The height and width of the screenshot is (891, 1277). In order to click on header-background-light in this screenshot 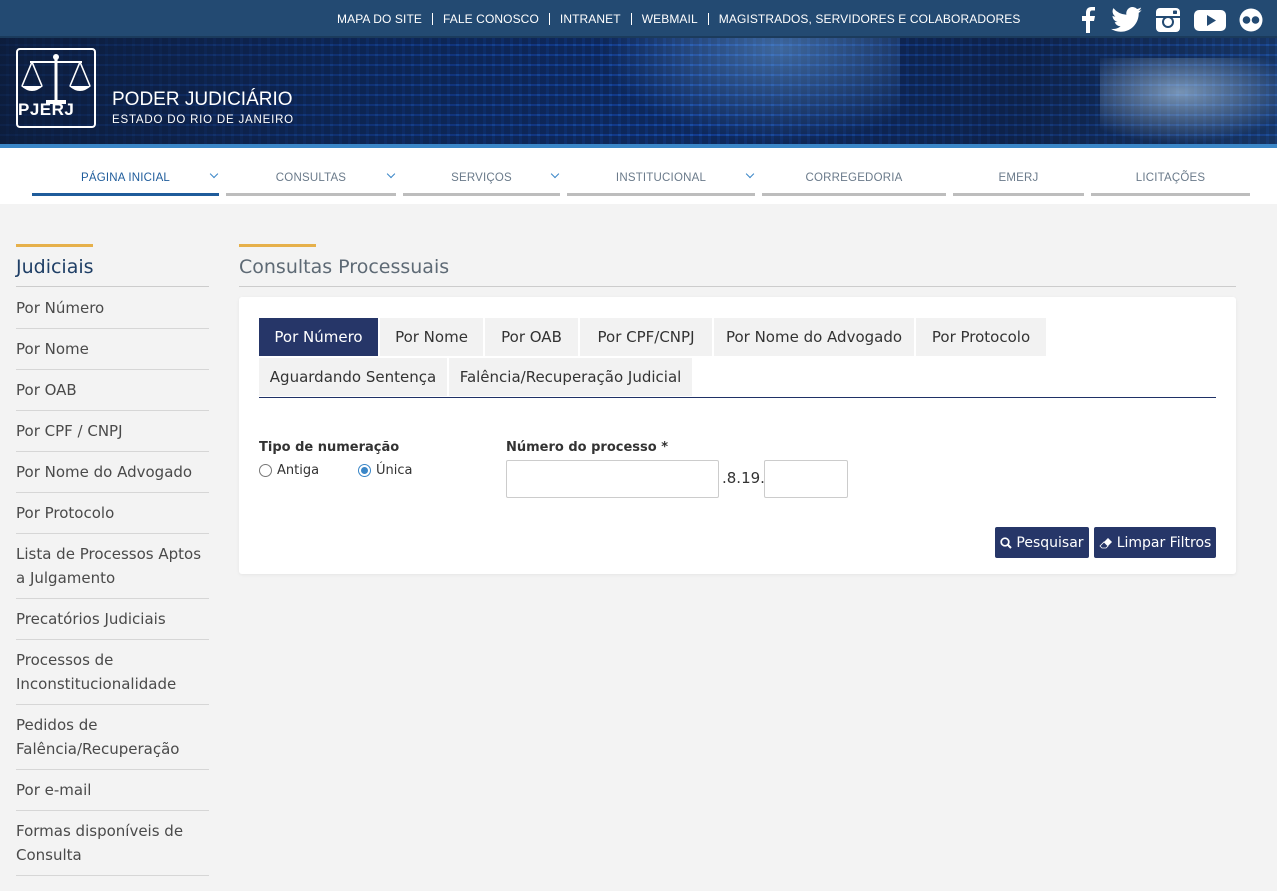, I will do `click(750, 91)`.